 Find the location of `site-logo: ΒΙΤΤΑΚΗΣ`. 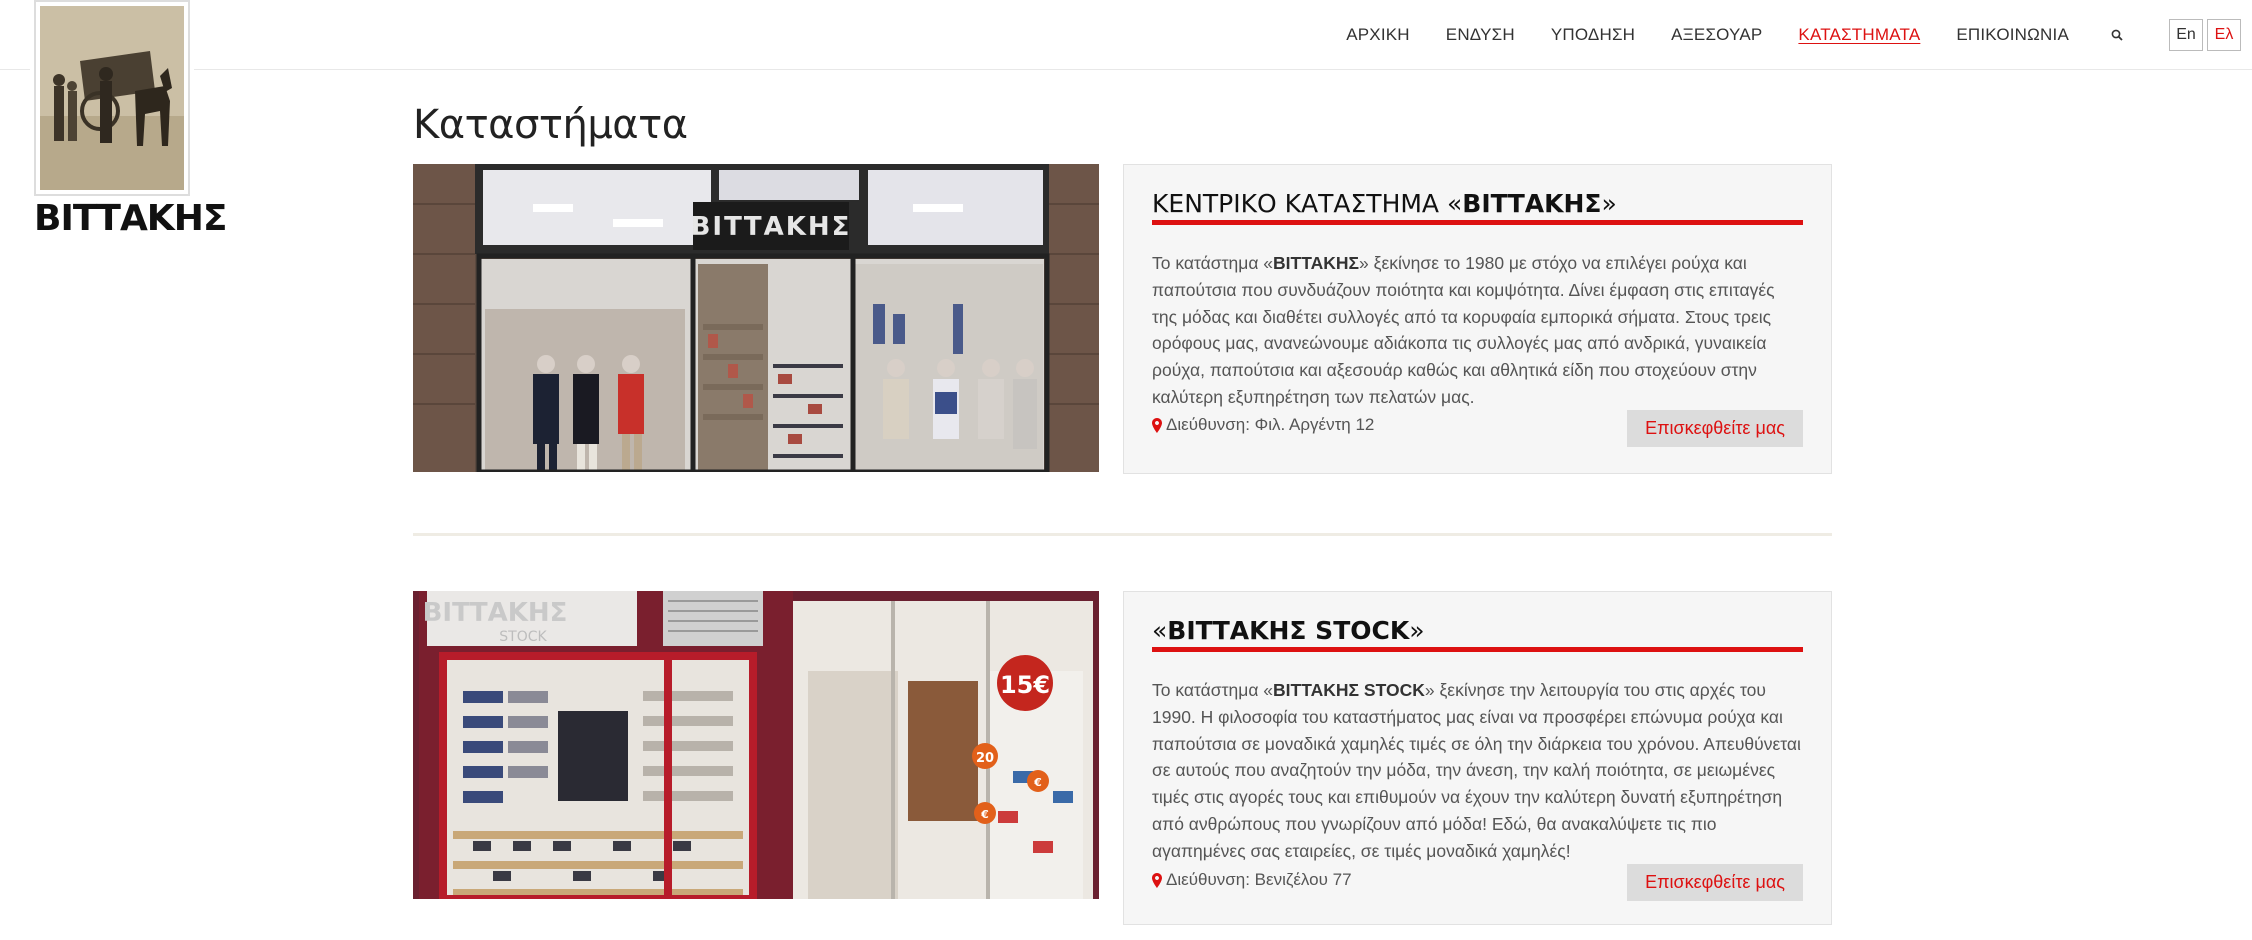

site-logo: ΒΙΤΤΑΚΗΣ is located at coordinates (128, 120).